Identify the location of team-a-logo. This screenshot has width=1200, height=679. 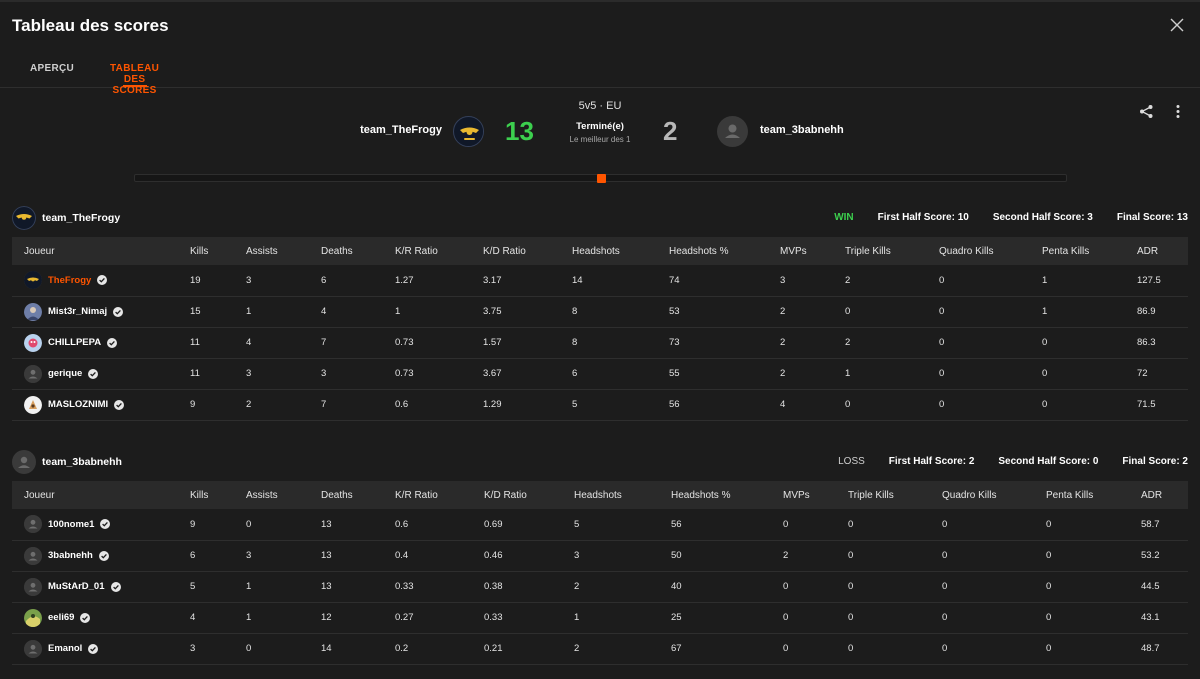
(468, 131).